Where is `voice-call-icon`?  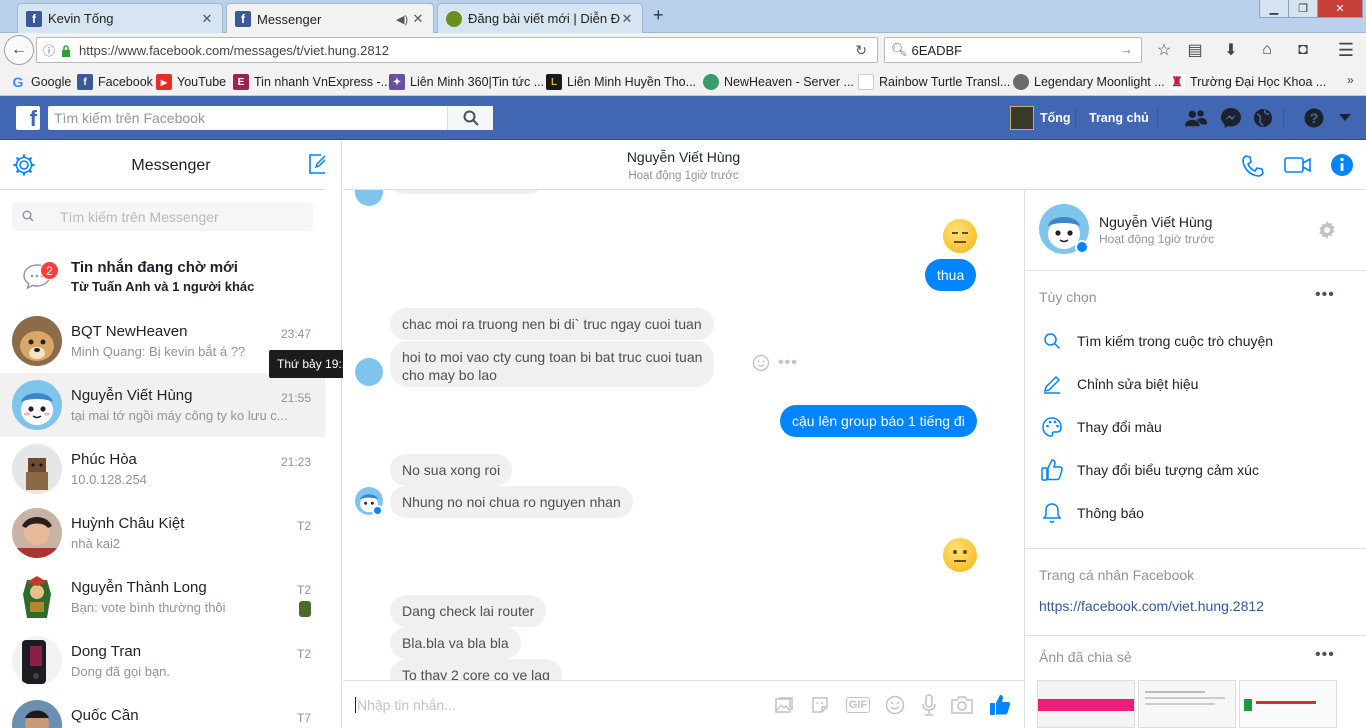
voice-call-icon is located at coordinates (1253, 167).